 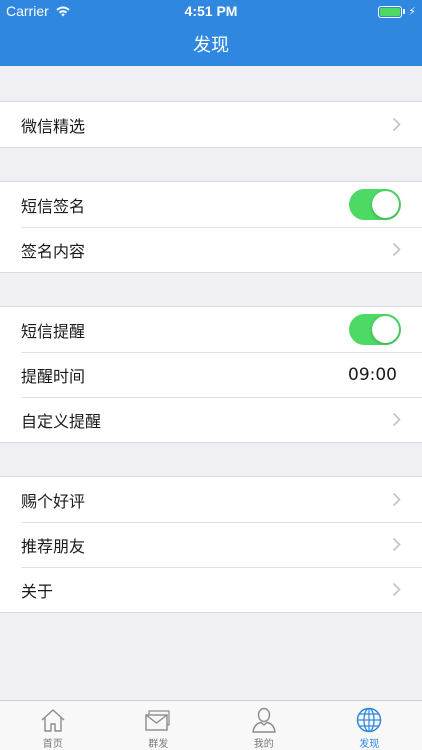 What do you see at coordinates (369, 720) in the screenshot?
I see `globe-icon` at bounding box center [369, 720].